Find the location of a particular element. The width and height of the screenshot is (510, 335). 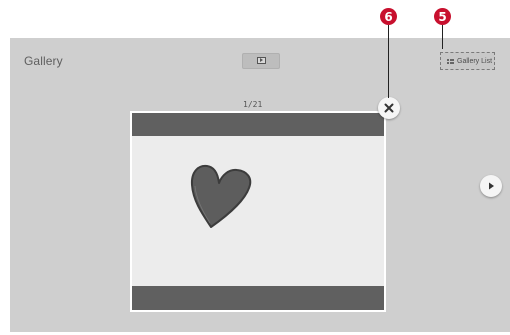

grid-icon is located at coordinates (450, 61).